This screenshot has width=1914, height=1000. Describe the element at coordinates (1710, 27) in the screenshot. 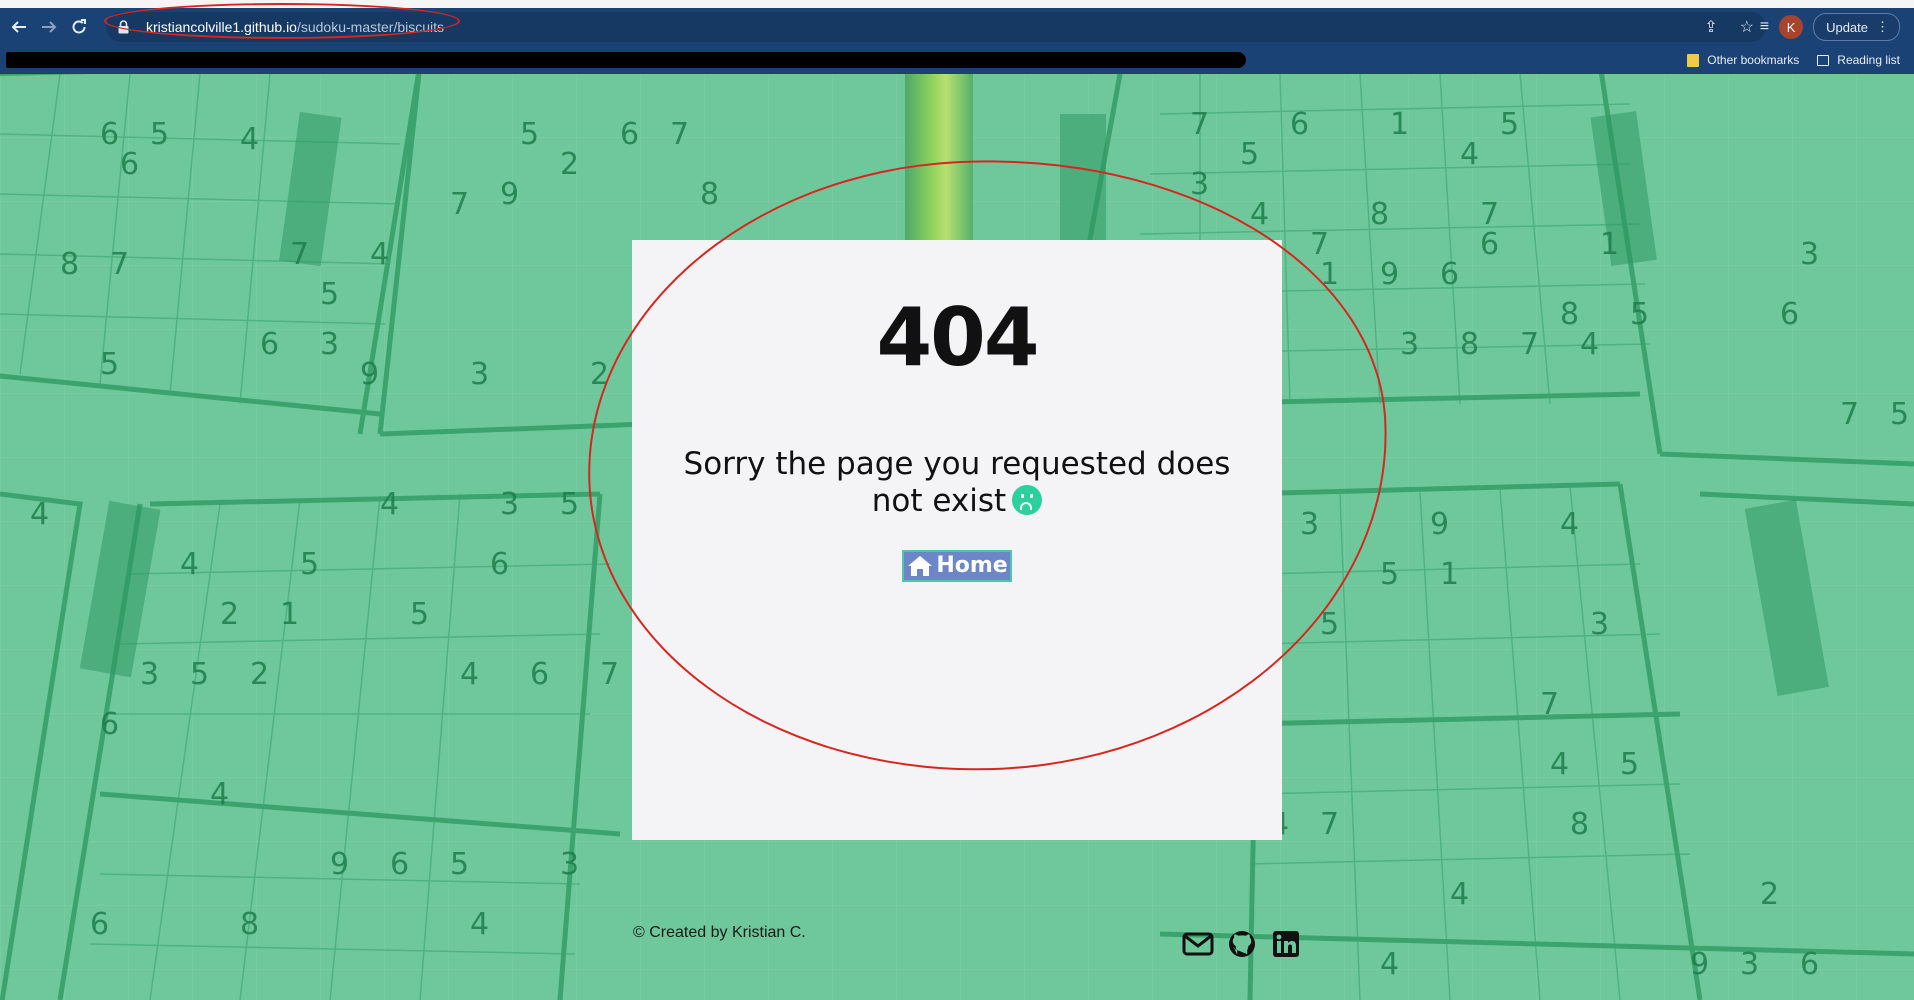

I see `share-icon: ⇪` at that location.